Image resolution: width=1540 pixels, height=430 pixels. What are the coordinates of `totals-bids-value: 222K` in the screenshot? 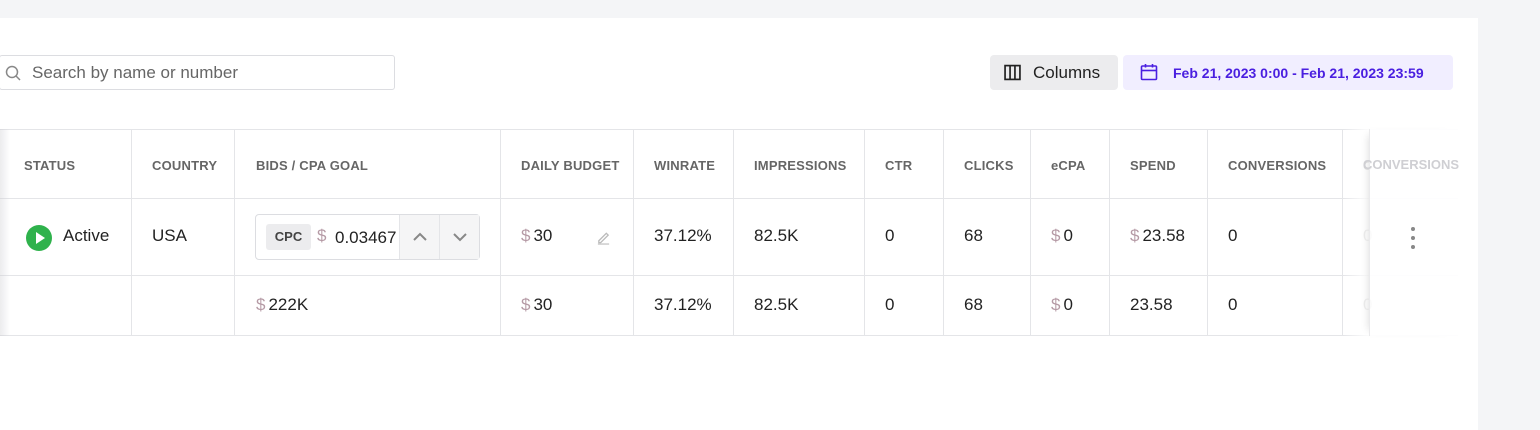 It's located at (288, 304).